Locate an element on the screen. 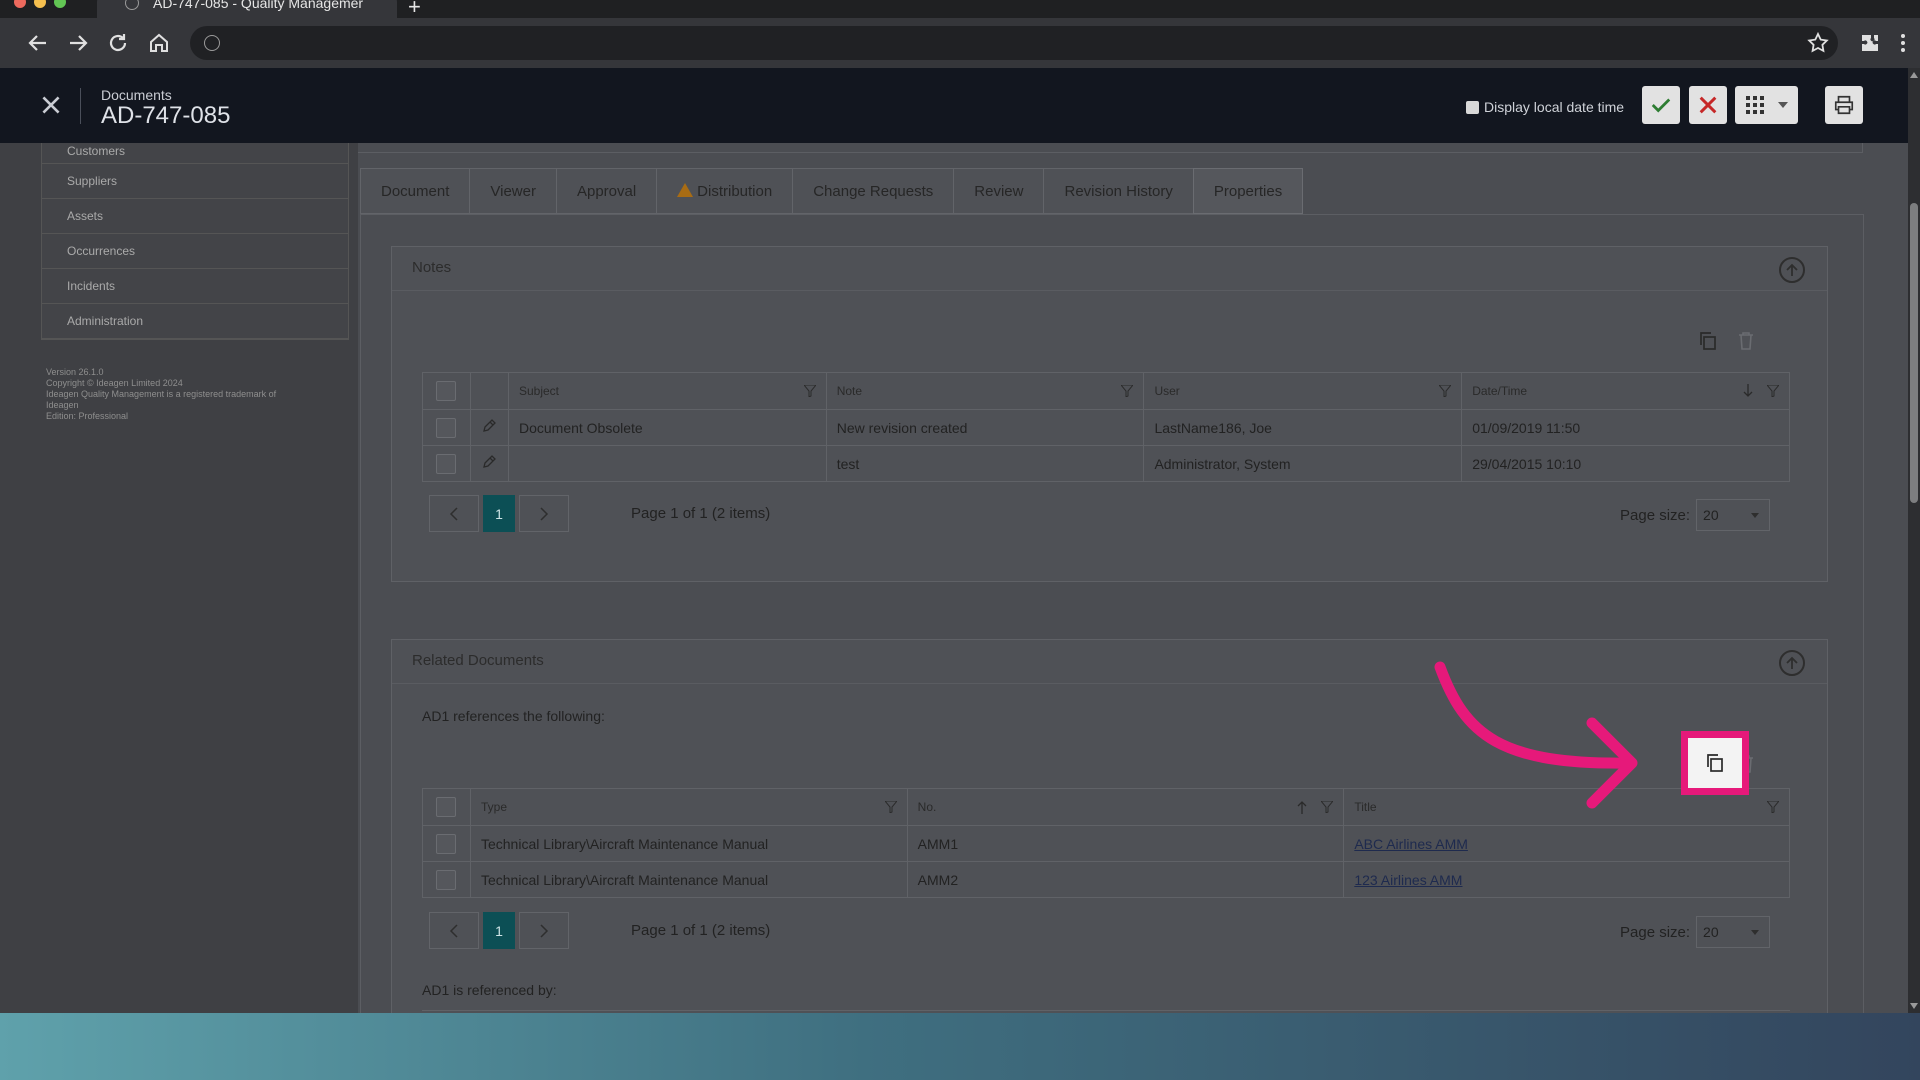 The image size is (1920, 1080). collapse-notes-button is located at coordinates (1792, 270).